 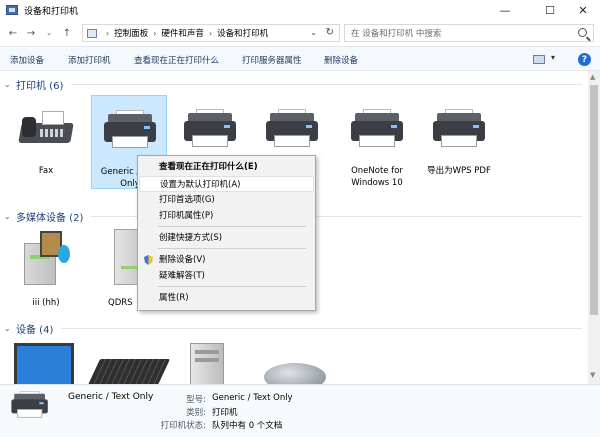 What do you see at coordinates (207, 363) in the screenshot?
I see `computer-icon` at bounding box center [207, 363].